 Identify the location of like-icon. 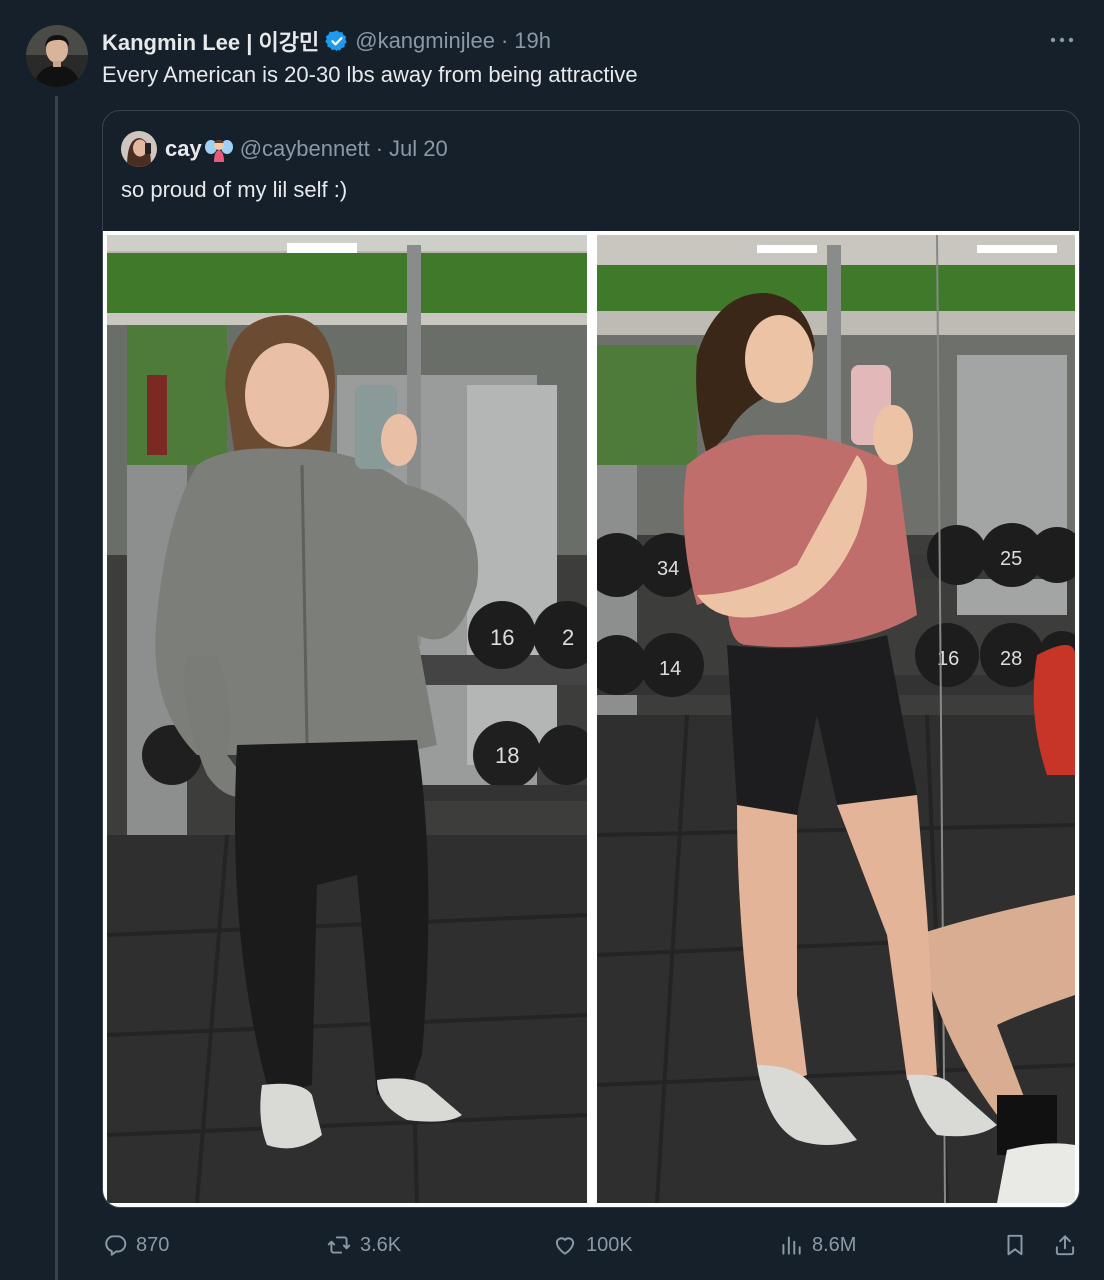
(565, 1246).